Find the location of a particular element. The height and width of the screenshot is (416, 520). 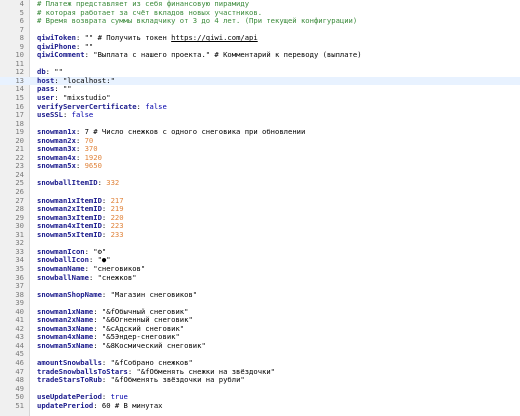

code-text: : "Магазин снеговиков" is located at coordinates (149, 294).